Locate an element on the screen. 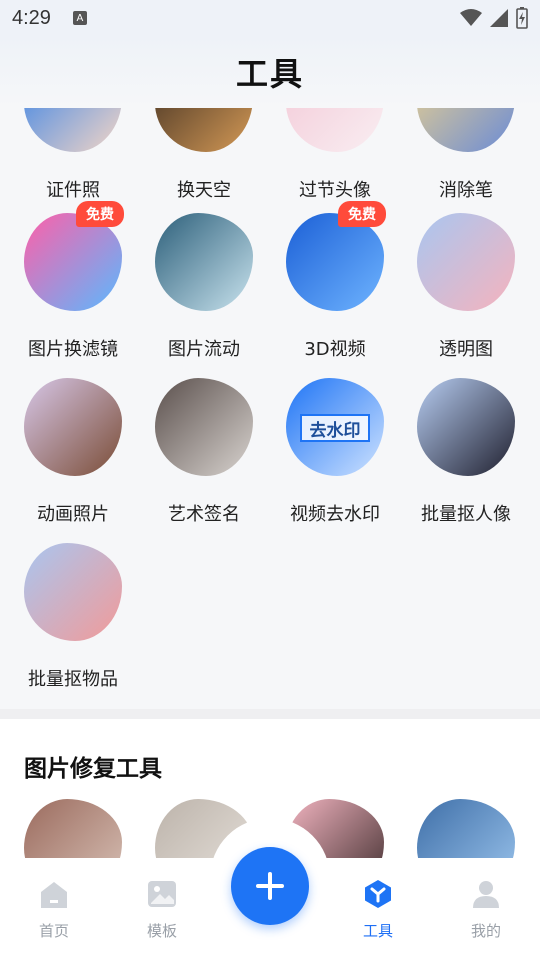  tab-profile: 我的 is located at coordinates (486, 909).